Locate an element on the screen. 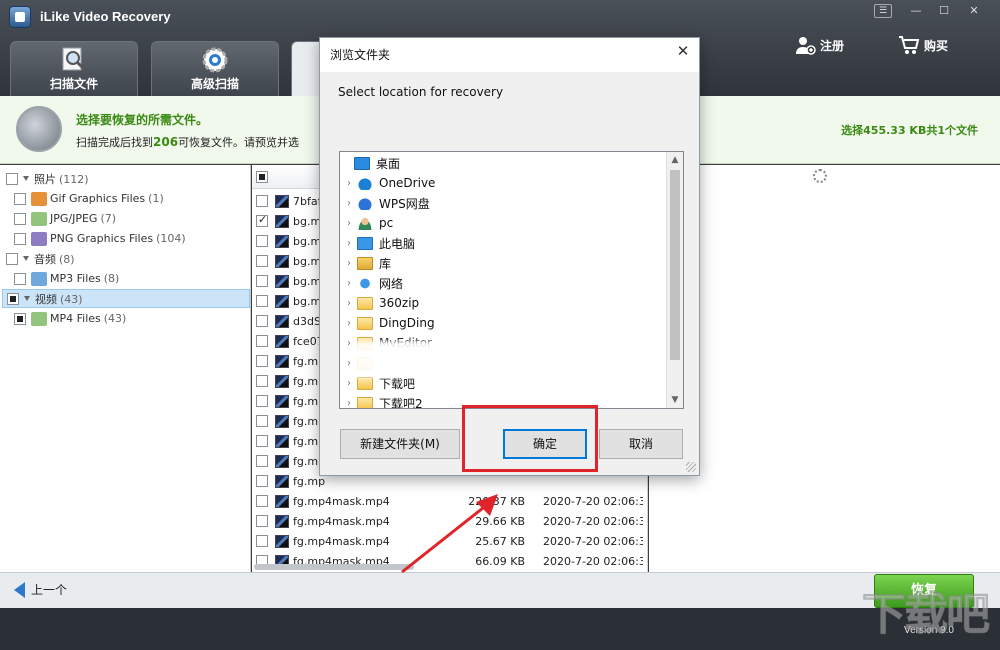 The image size is (1000, 650). folder-node: › 此电脑 is located at coordinates (504, 243).